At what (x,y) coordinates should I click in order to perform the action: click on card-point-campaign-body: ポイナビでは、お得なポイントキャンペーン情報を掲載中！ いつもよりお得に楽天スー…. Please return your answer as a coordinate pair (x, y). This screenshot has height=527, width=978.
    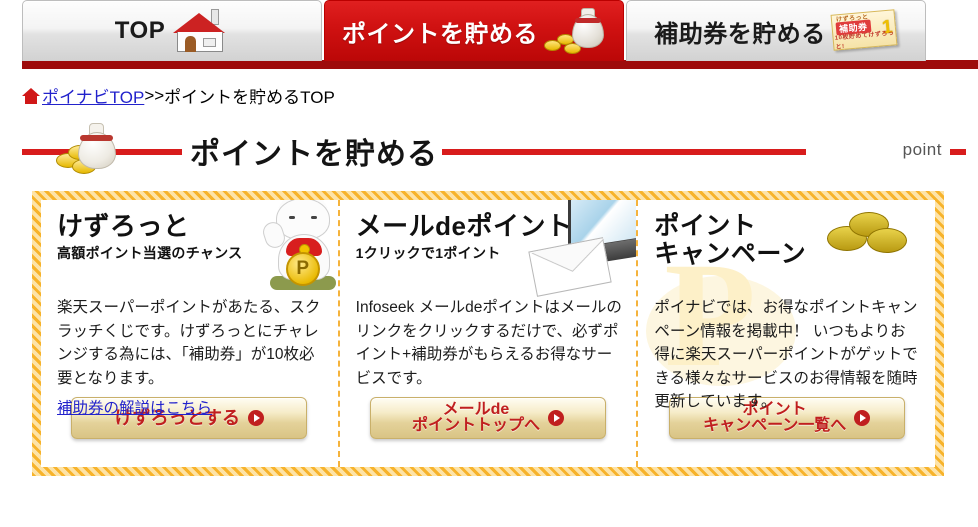
    Looking at the image, I should click on (786, 355).